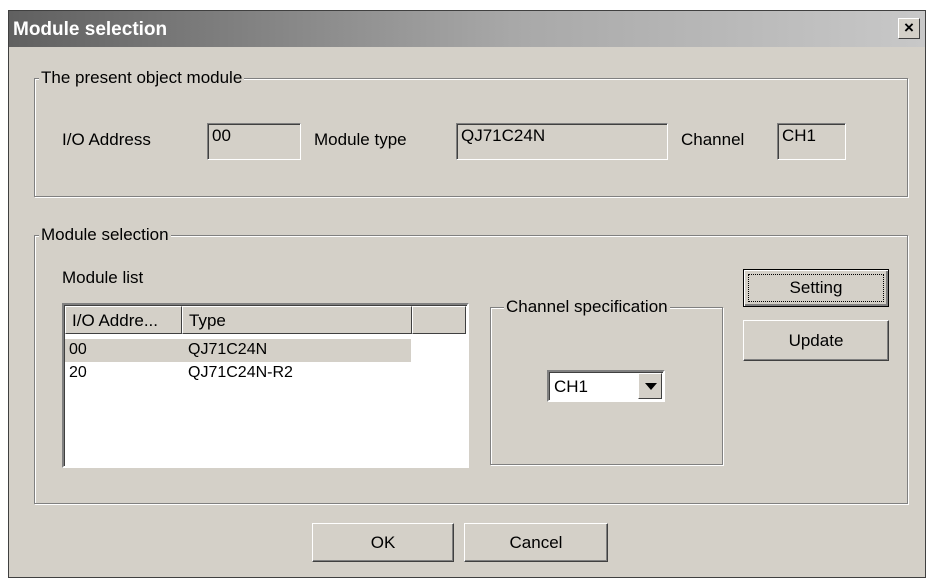 The height and width of the screenshot is (582, 930). What do you see at coordinates (360, 139) in the screenshot?
I see `module-type-label: Module type` at bounding box center [360, 139].